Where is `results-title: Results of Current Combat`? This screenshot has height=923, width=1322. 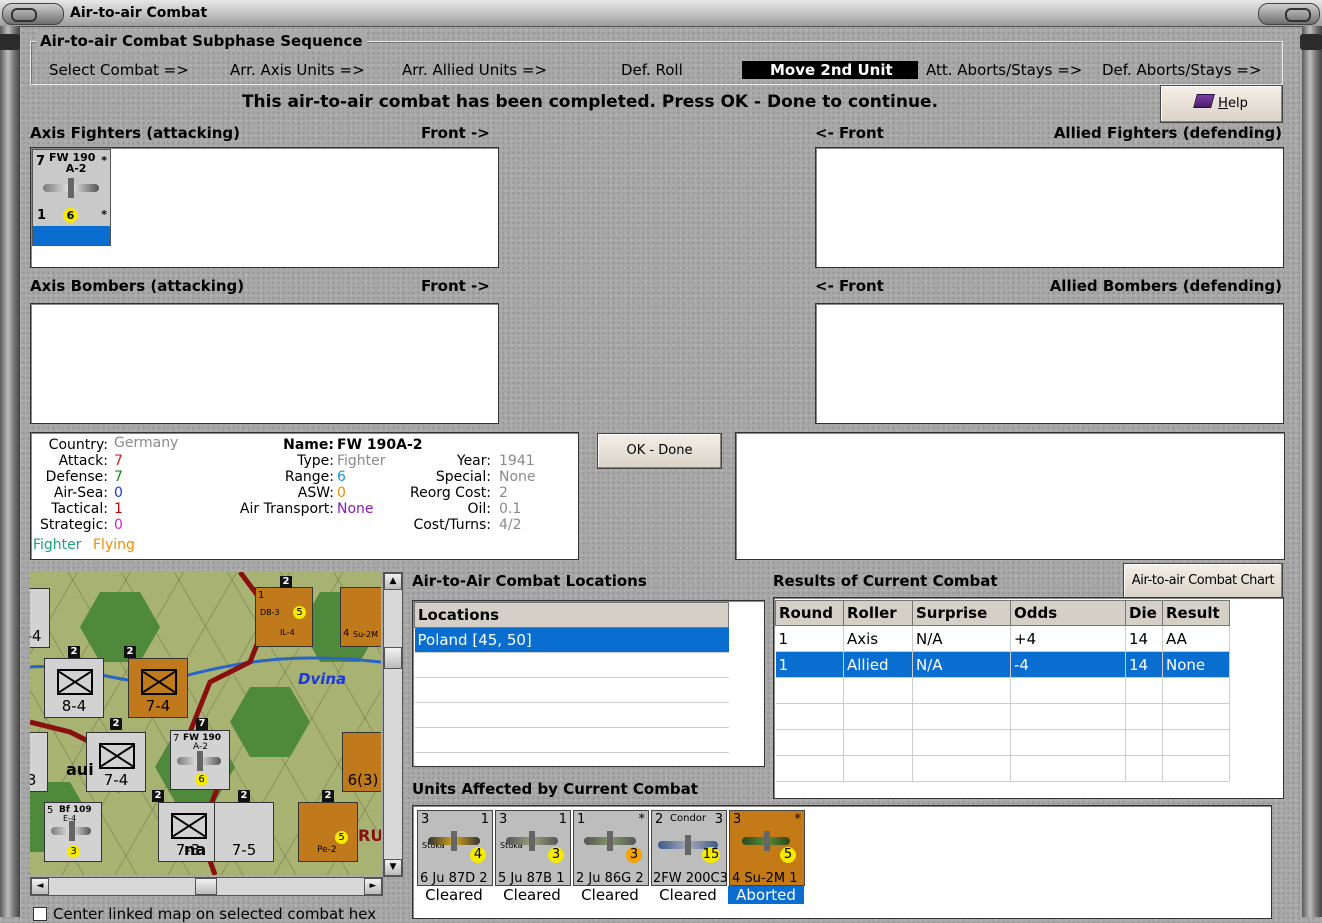 results-title: Results of Current Combat is located at coordinates (885, 581).